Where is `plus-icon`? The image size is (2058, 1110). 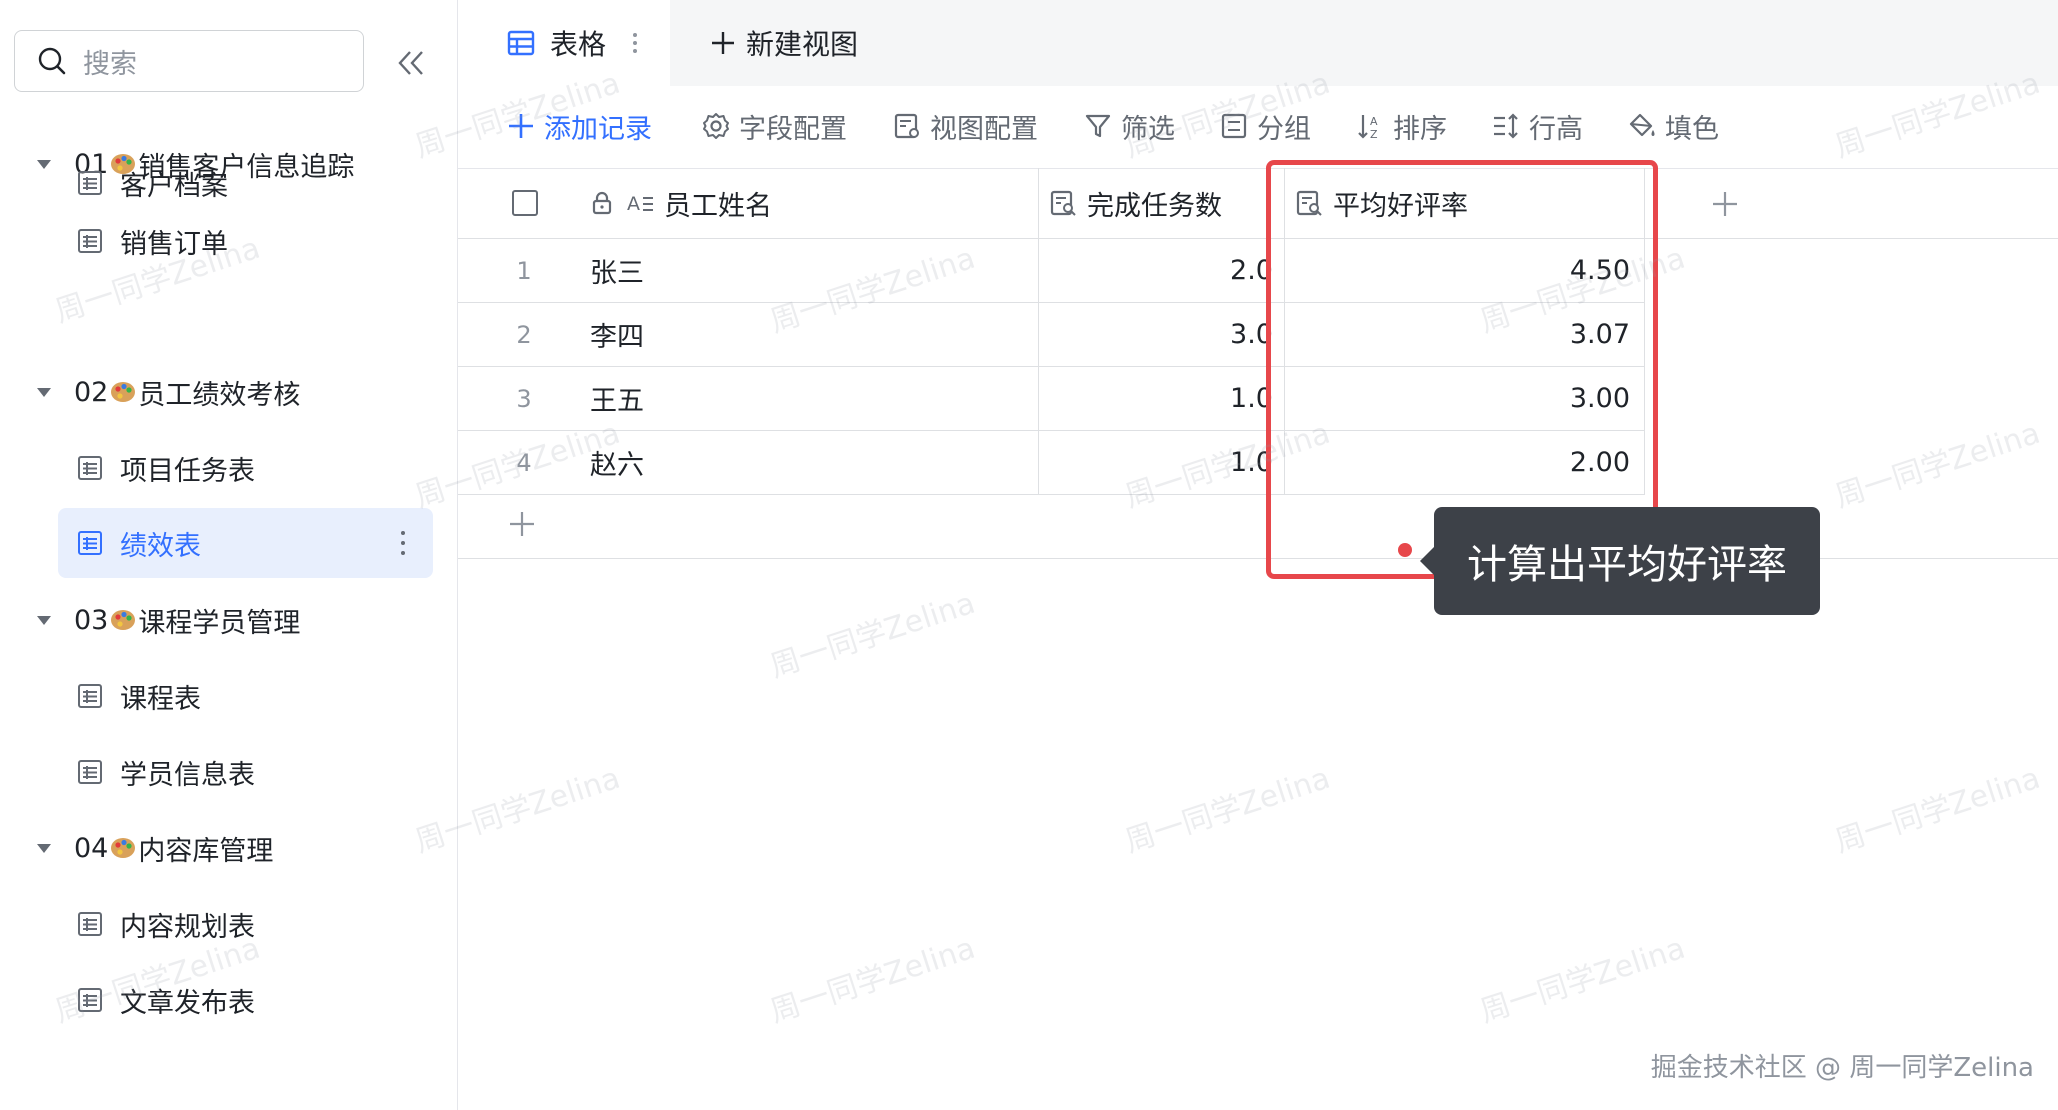
plus-icon is located at coordinates (723, 43).